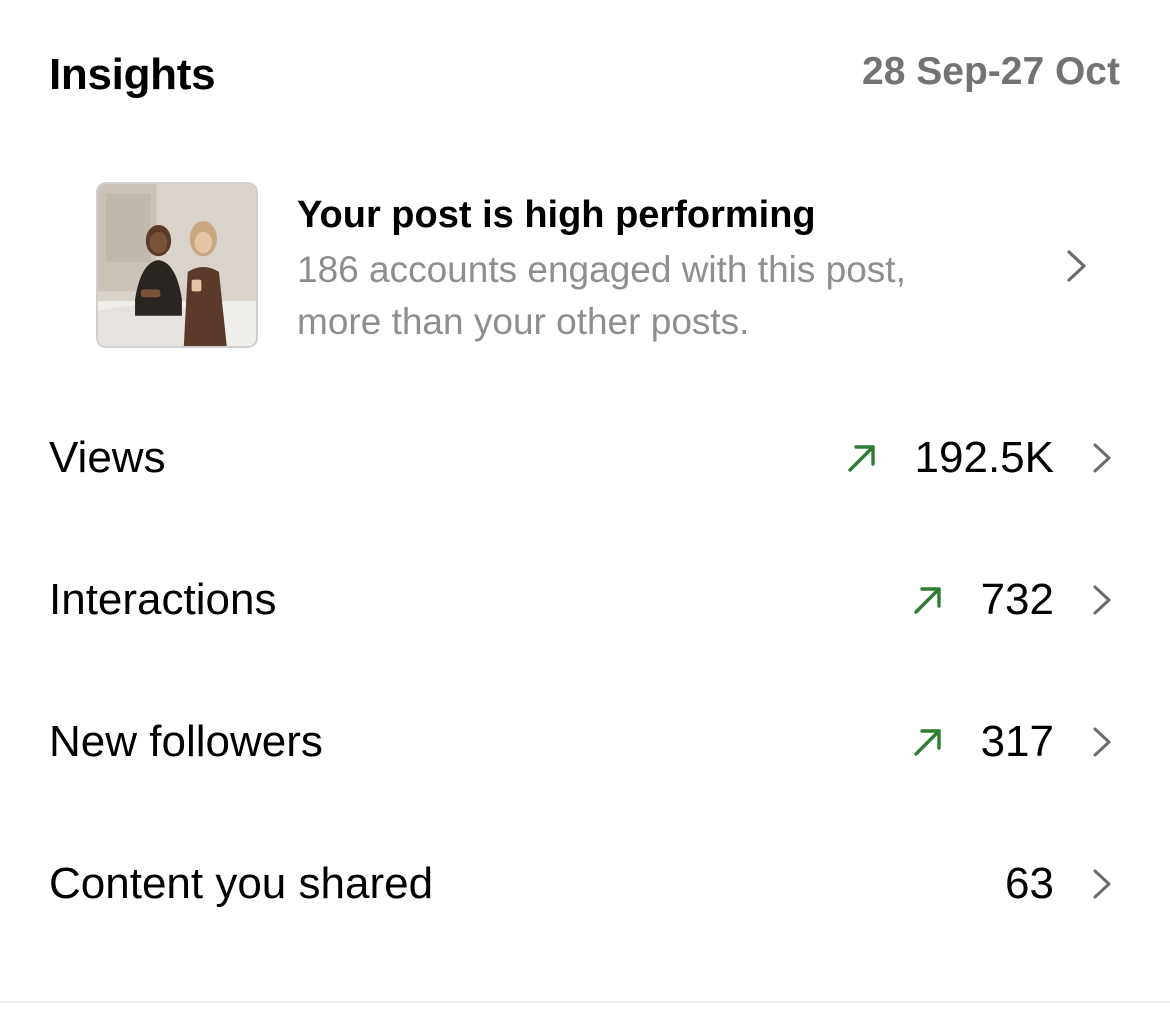 Image resolution: width=1170 pixels, height=1011 pixels. I want to click on metric-label: Content you shared, so click(241, 883).